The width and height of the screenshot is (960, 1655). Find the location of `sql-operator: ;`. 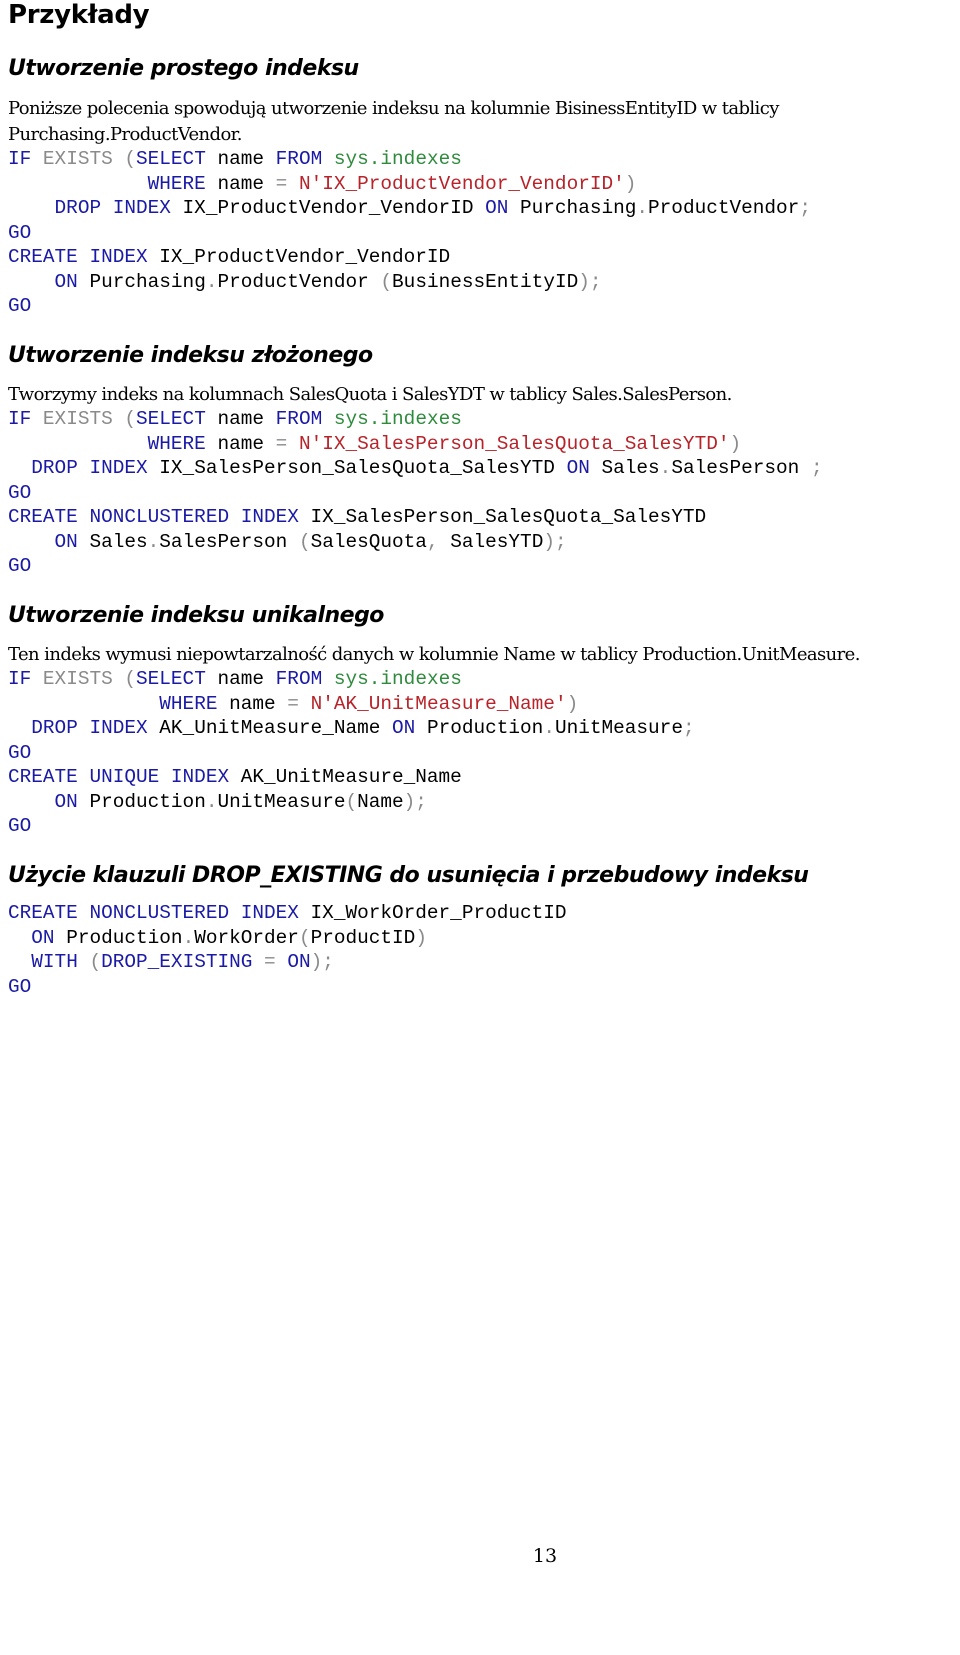

sql-operator: ; is located at coordinates (688, 728).